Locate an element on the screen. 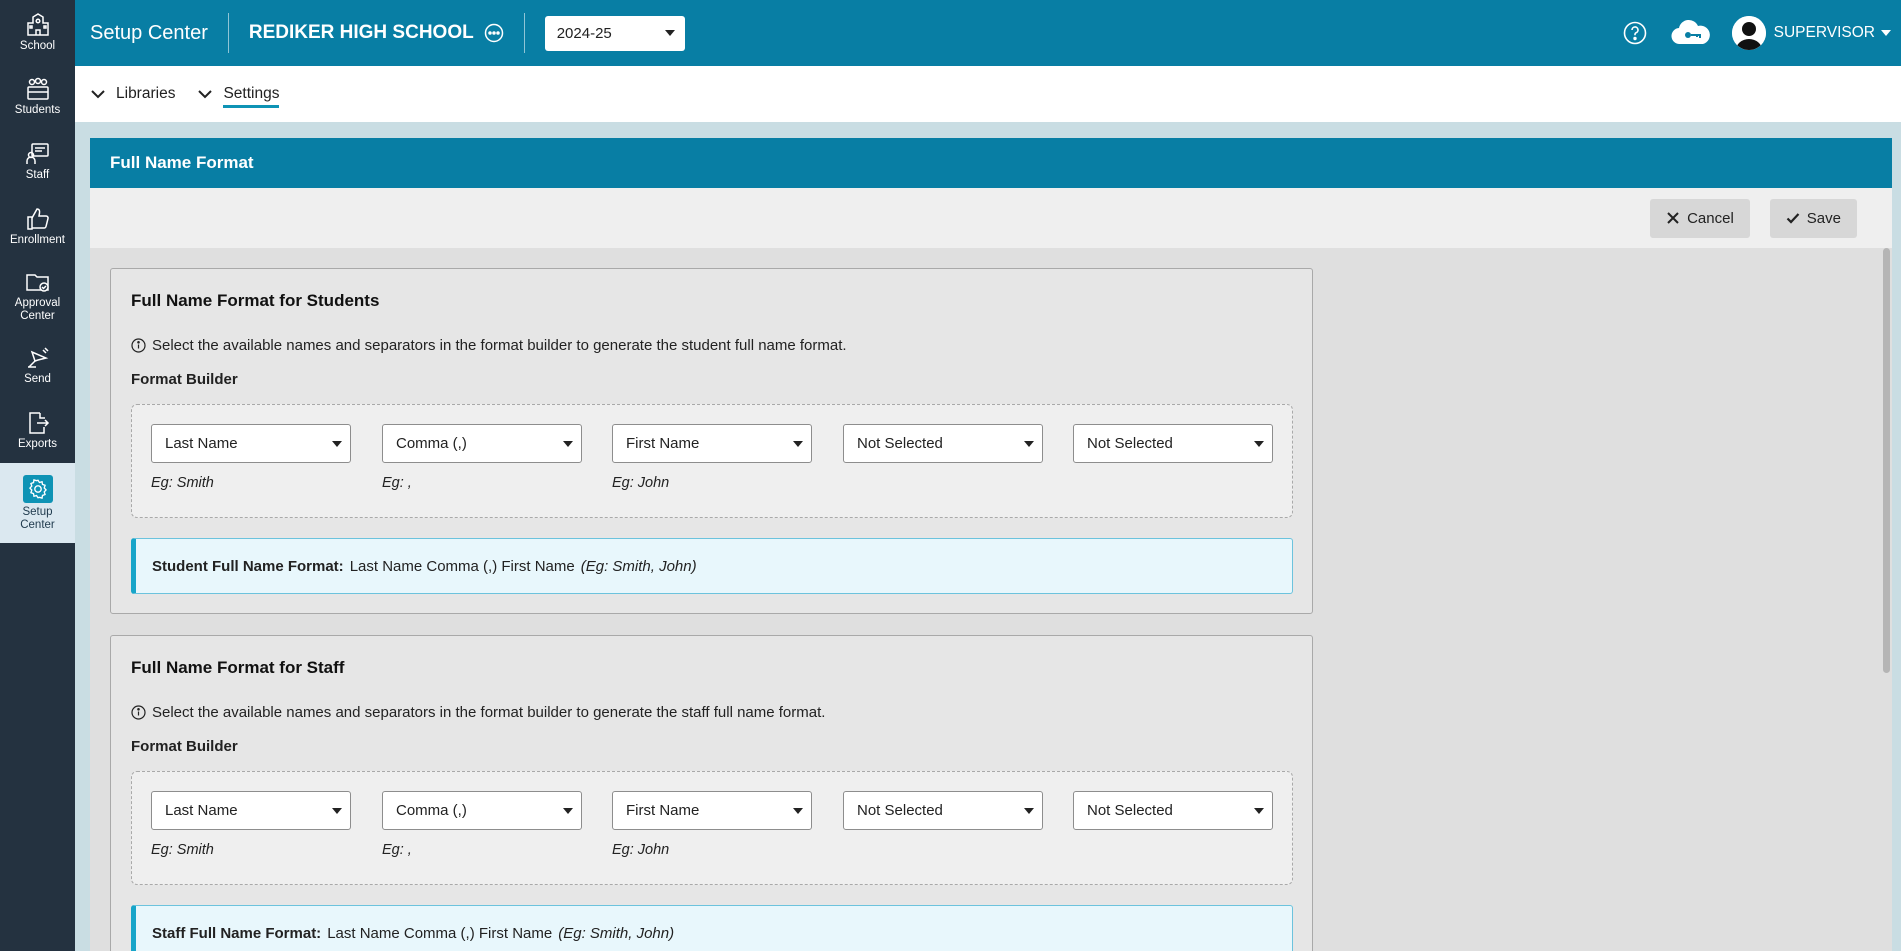  nav-label: Setup is located at coordinates (37, 511).